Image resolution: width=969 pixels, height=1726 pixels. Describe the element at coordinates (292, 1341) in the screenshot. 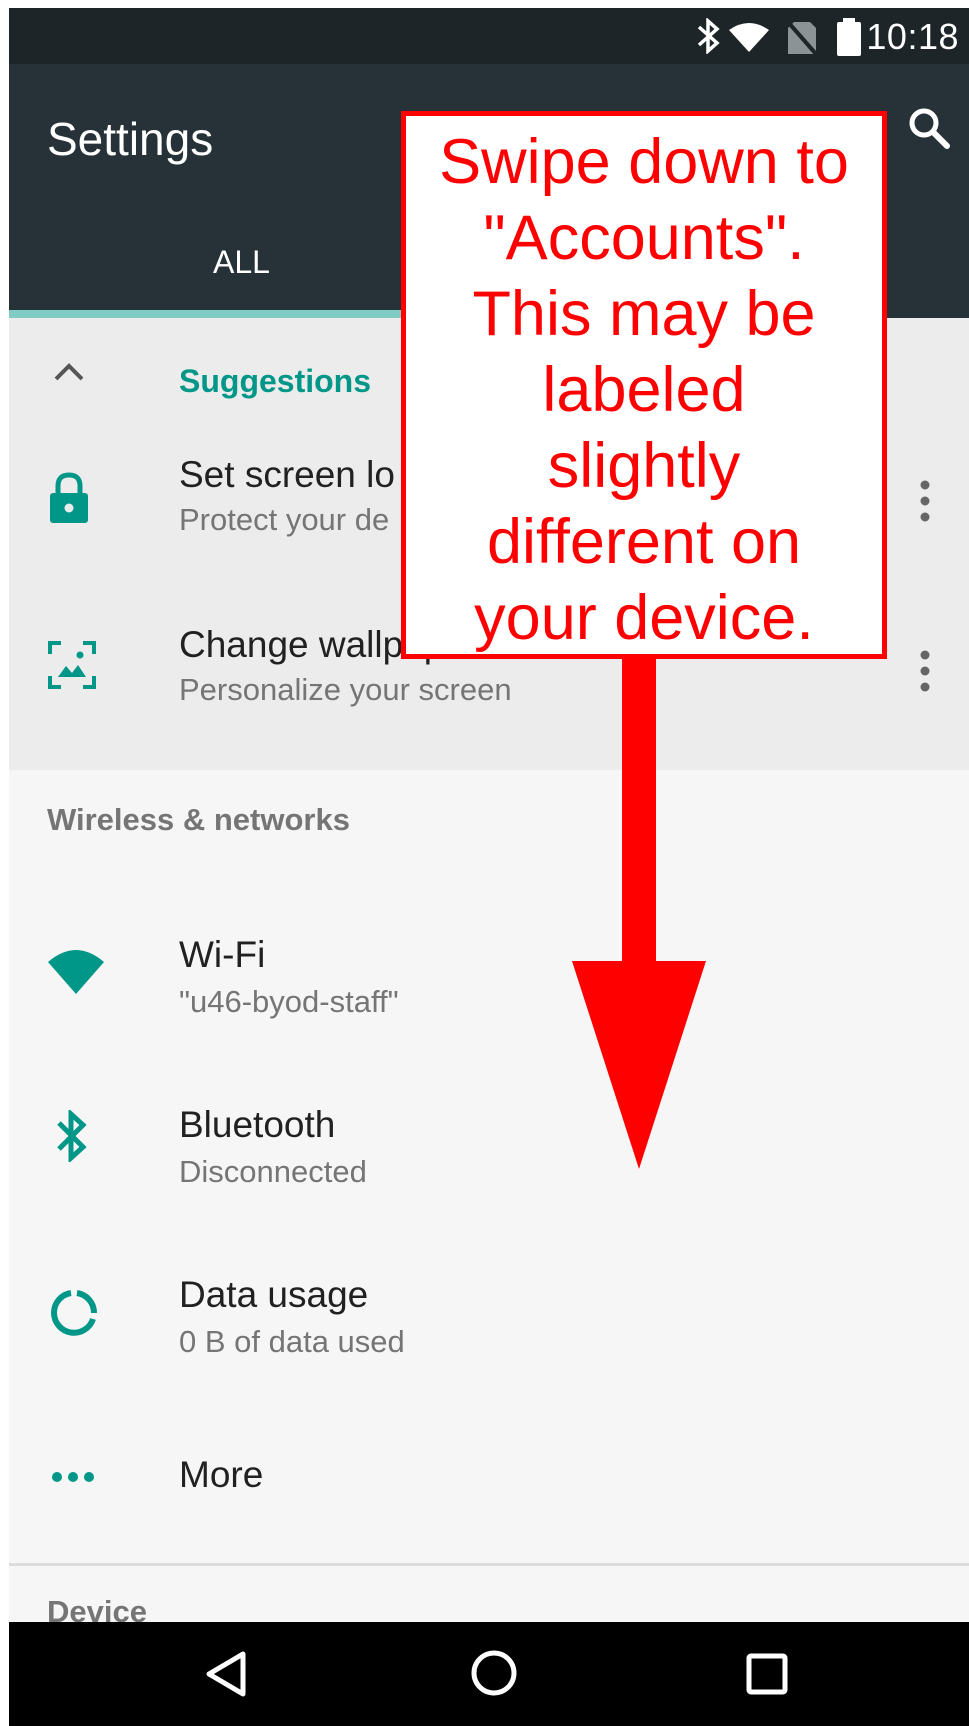

I see `list-item-subtitle: 0 B of data used` at that location.